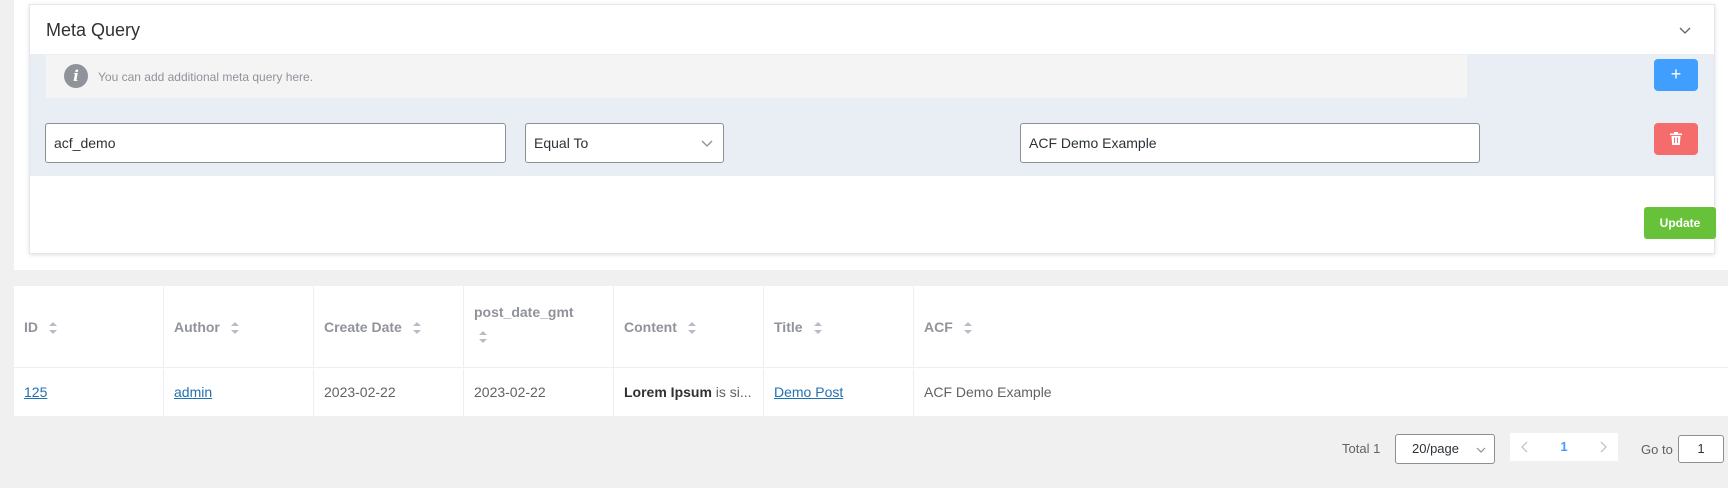  Describe the element at coordinates (788, 327) in the screenshot. I see `column-header-label: Title` at that location.